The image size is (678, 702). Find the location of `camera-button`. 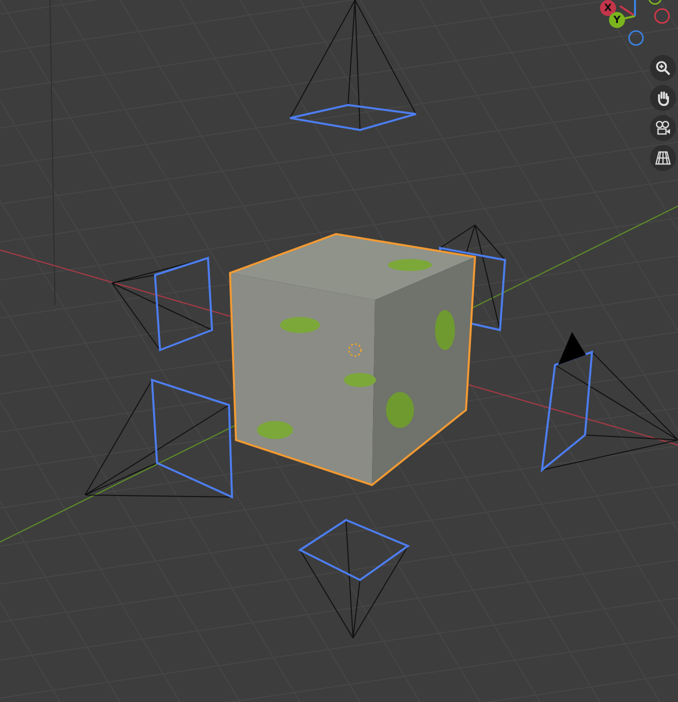

camera-button is located at coordinates (663, 128).